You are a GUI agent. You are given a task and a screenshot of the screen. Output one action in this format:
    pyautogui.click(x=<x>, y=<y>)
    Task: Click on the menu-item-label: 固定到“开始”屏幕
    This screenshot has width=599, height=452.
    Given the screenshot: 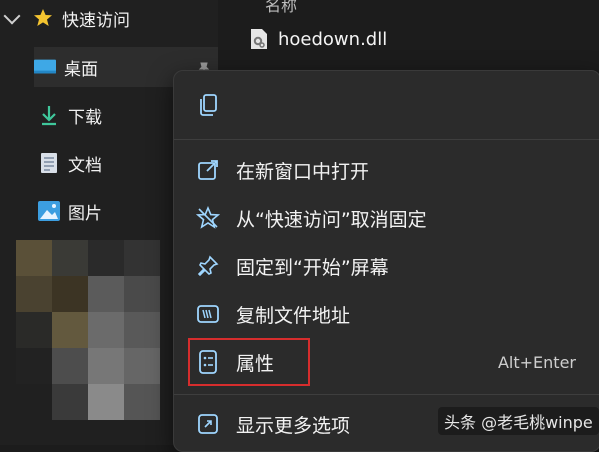 What is the action you would take?
    pyautogui.click(x=312, y=267)
    